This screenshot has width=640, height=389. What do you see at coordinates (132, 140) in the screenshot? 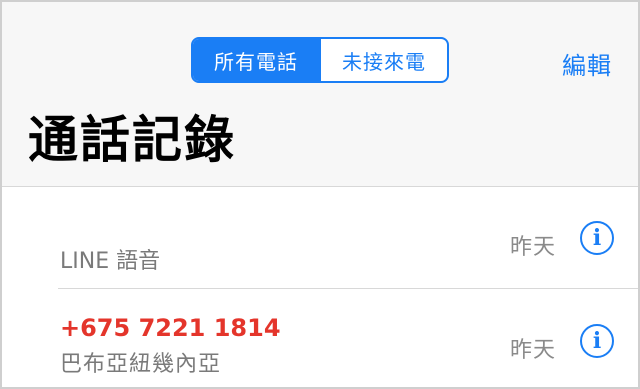
I see `page-title: 通話記錄` at bounding box center [132, 140].